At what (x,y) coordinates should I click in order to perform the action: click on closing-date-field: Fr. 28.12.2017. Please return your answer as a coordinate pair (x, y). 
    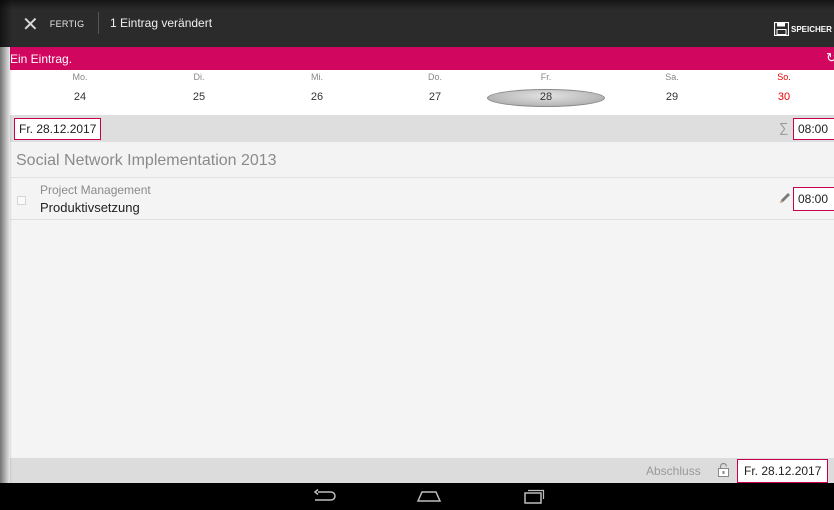
    Looking at the image, I should click on (783, 471).